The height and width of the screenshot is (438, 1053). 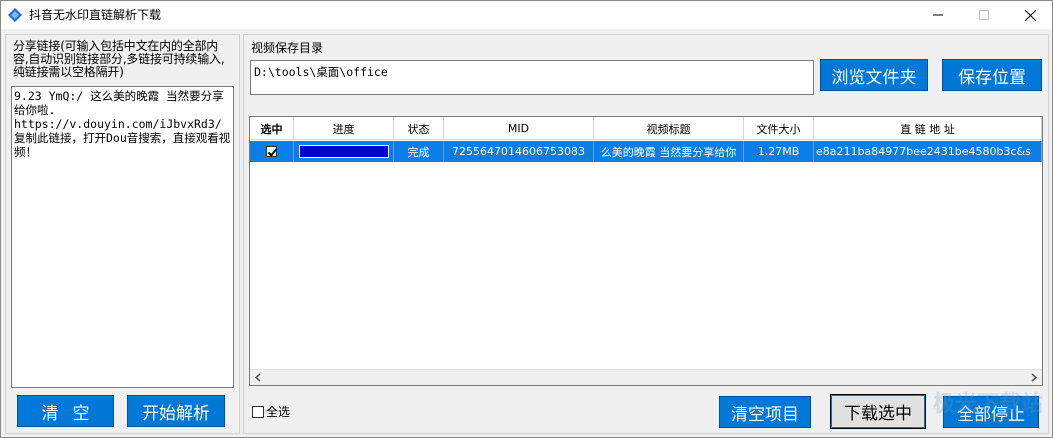 I want to click on row-select-cell, so click(x=272, y=151).